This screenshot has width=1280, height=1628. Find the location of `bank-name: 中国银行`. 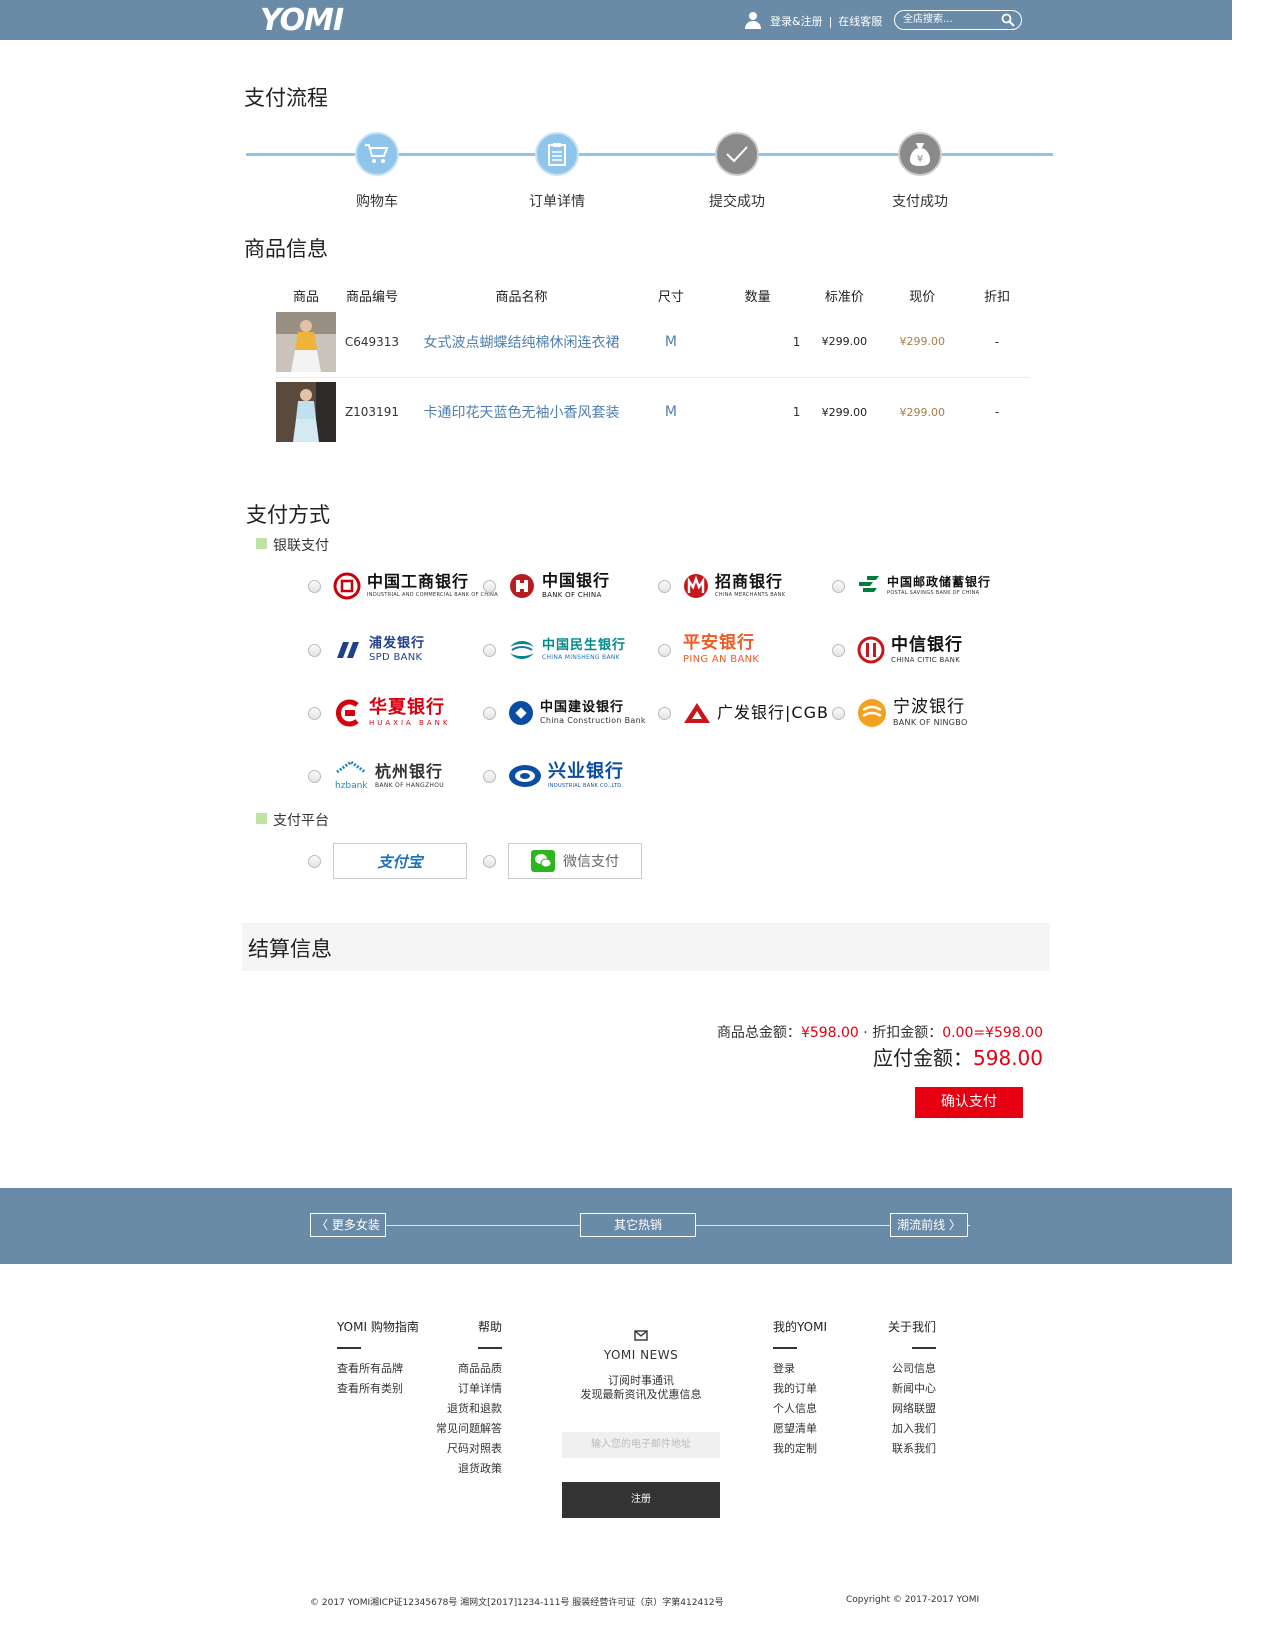

bank-name: 中国银行 is located at coordinates (576, 580).